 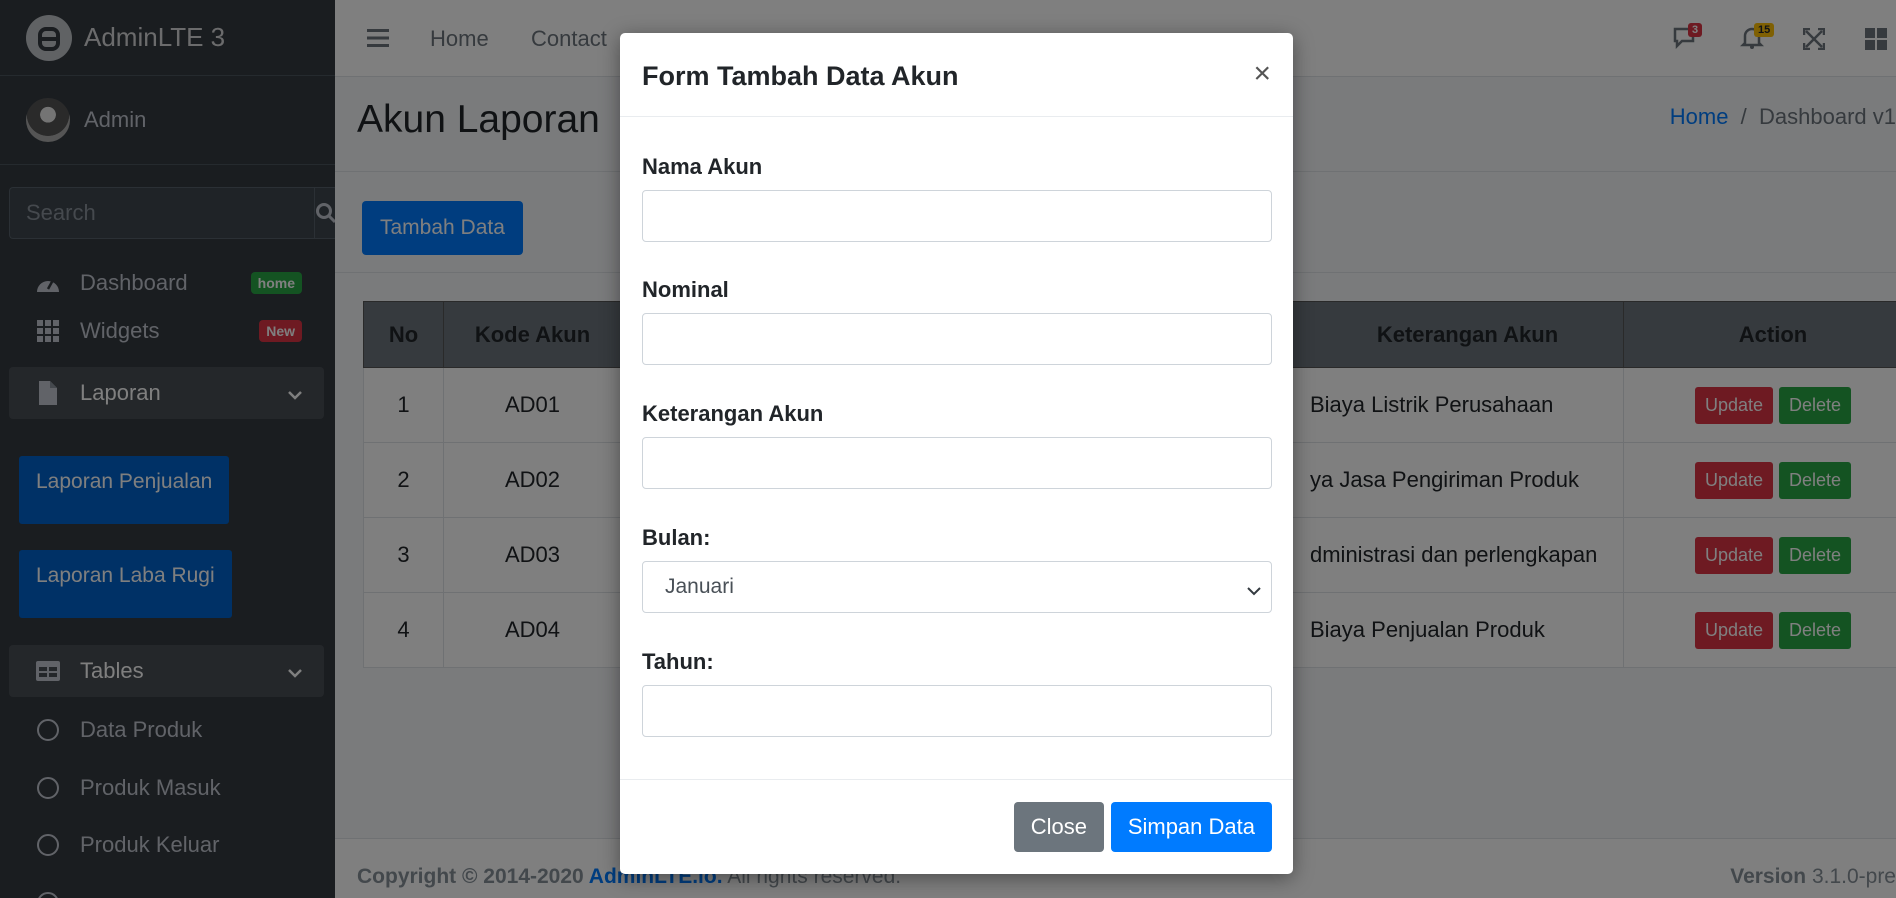 What do you see at coordinates (678, 661) in the screenshot?
I see `tahun-label: Tahun:` at bounding box center [678, 661].